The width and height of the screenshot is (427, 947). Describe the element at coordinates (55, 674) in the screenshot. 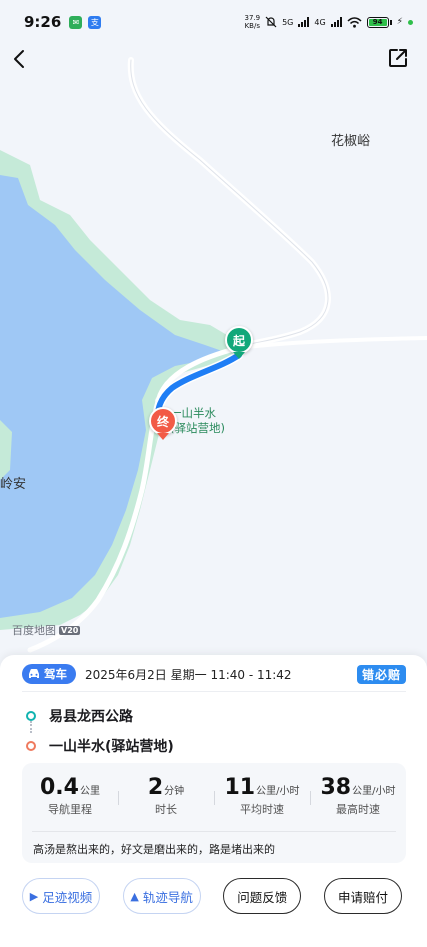

I see `travel-mode-label: 驾车` at that location.